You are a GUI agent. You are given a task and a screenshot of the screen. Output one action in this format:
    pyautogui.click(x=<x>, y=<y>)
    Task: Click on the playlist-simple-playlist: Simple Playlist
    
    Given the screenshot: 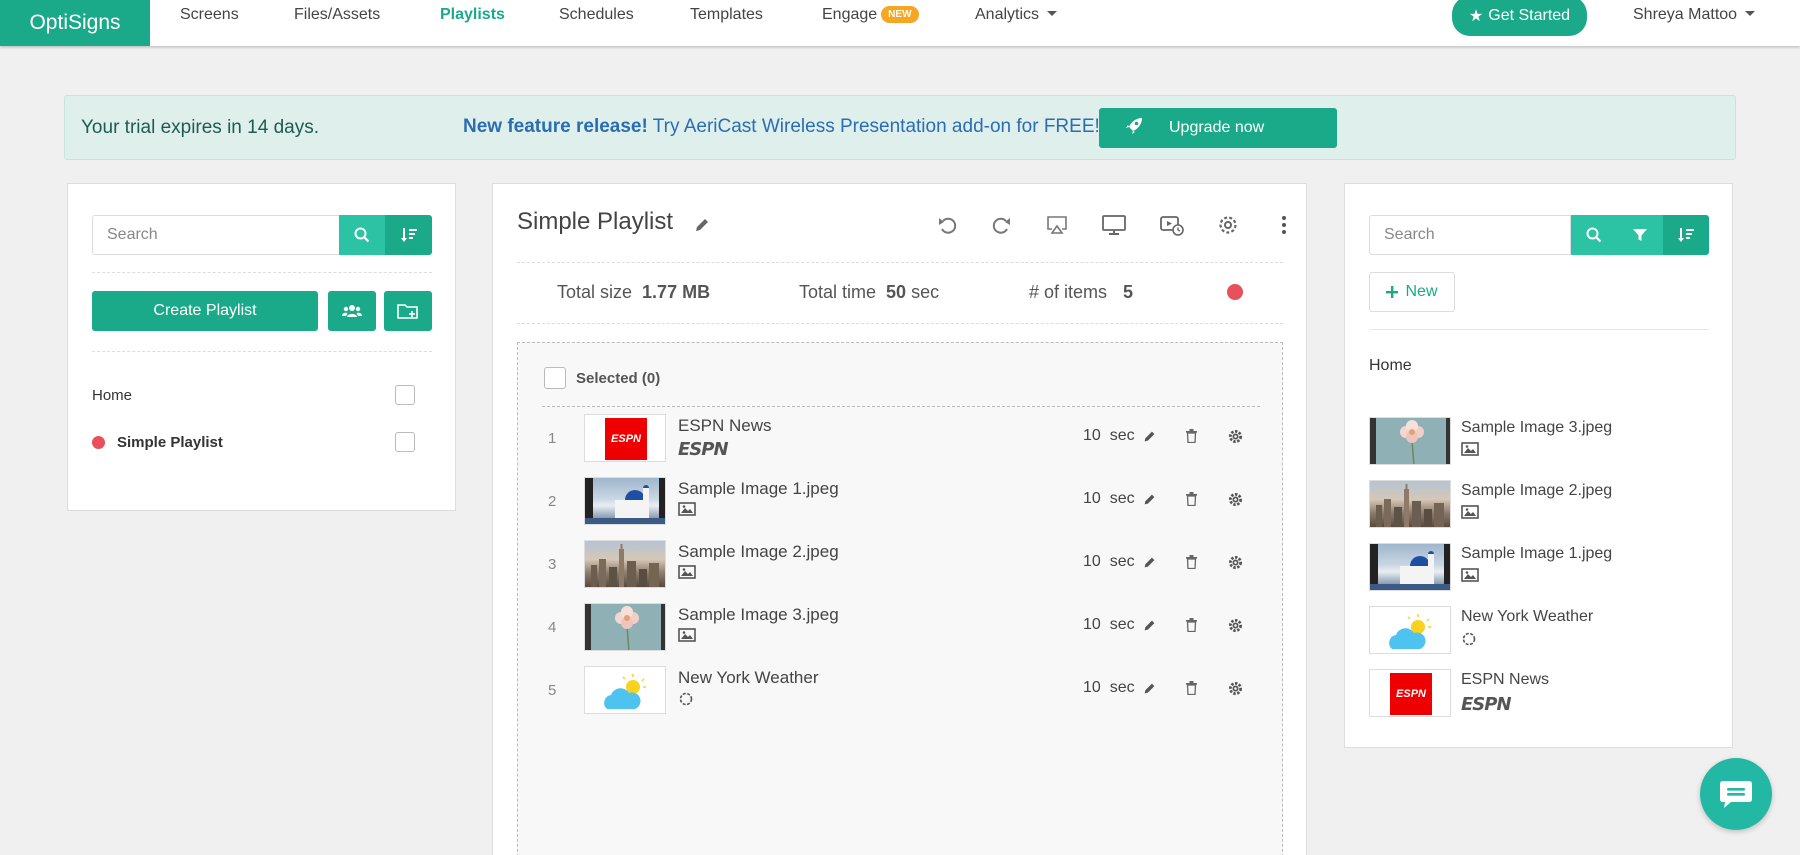 What is the action you would take?
    pyautogui.click(x=170, y=442)
    